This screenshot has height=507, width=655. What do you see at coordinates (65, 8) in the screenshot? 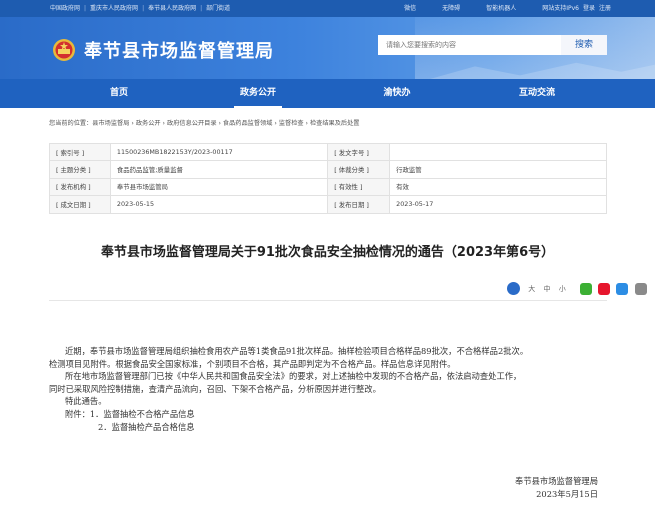
I see `link-gov-cn: 中国政府网` at bounding box center [65, 8].